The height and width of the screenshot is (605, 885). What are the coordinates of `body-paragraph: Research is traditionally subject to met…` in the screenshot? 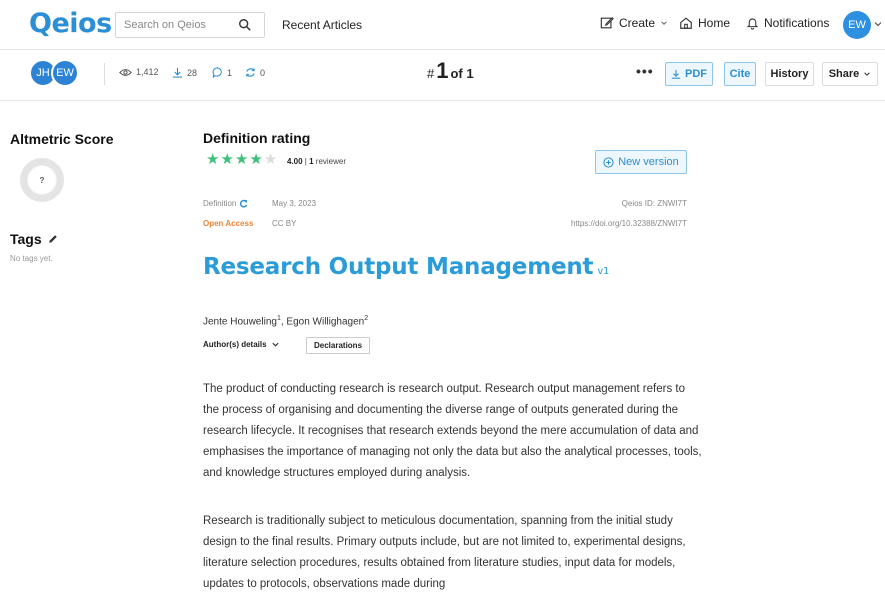 It's located at (444, 552).